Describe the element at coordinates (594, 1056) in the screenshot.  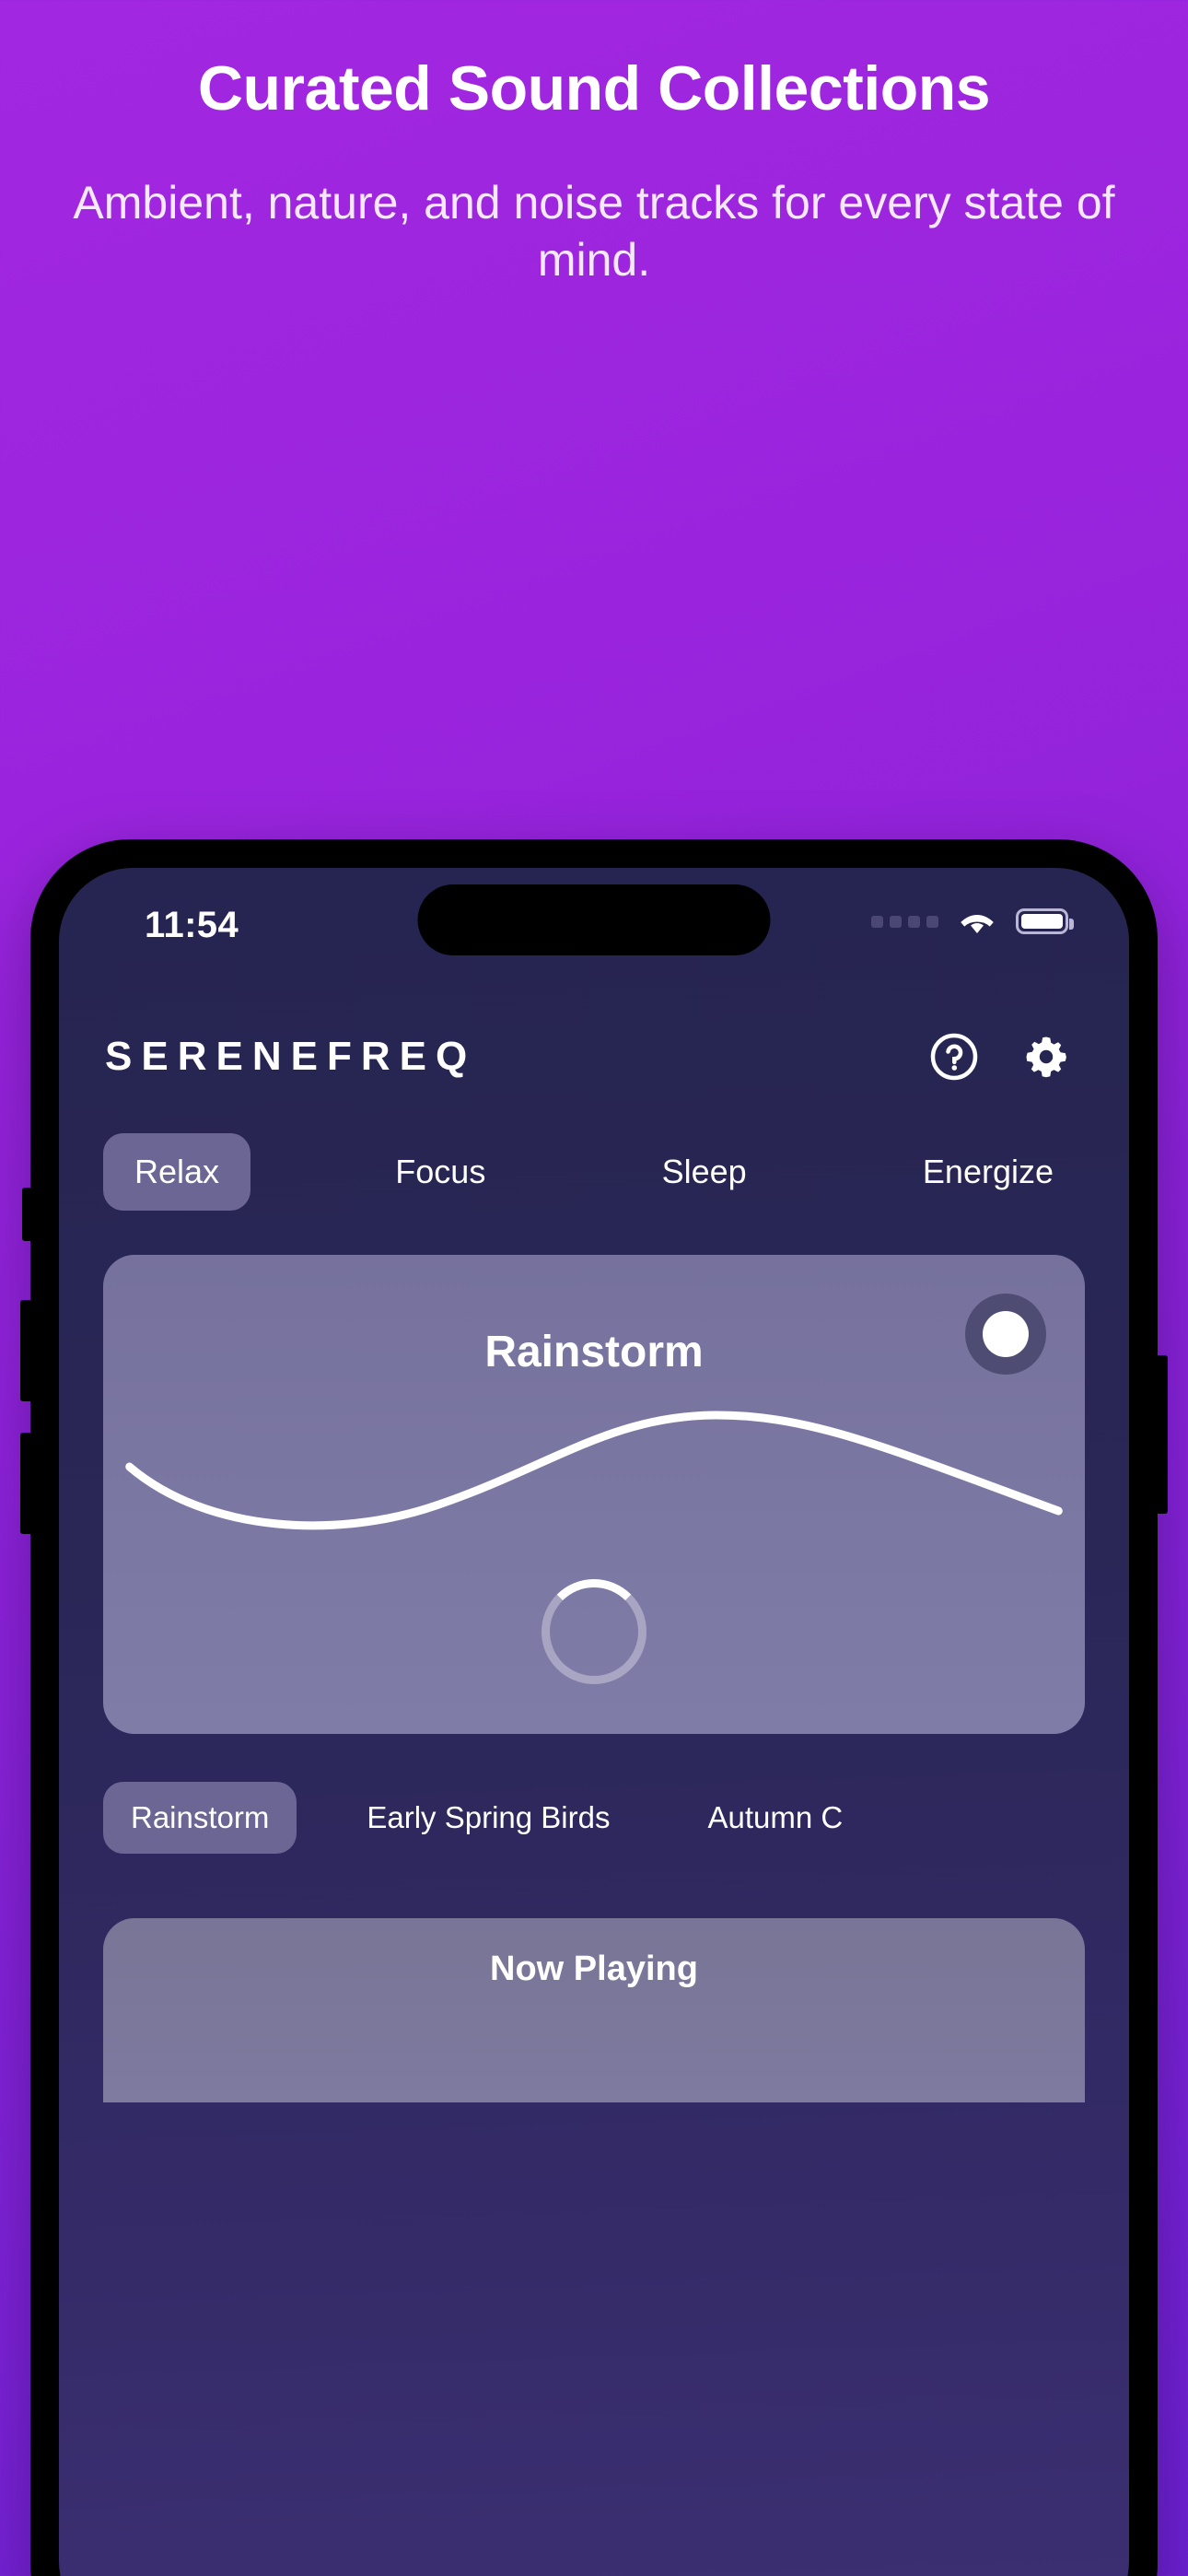
I see `app-header: SERENEFREQ` at that location.